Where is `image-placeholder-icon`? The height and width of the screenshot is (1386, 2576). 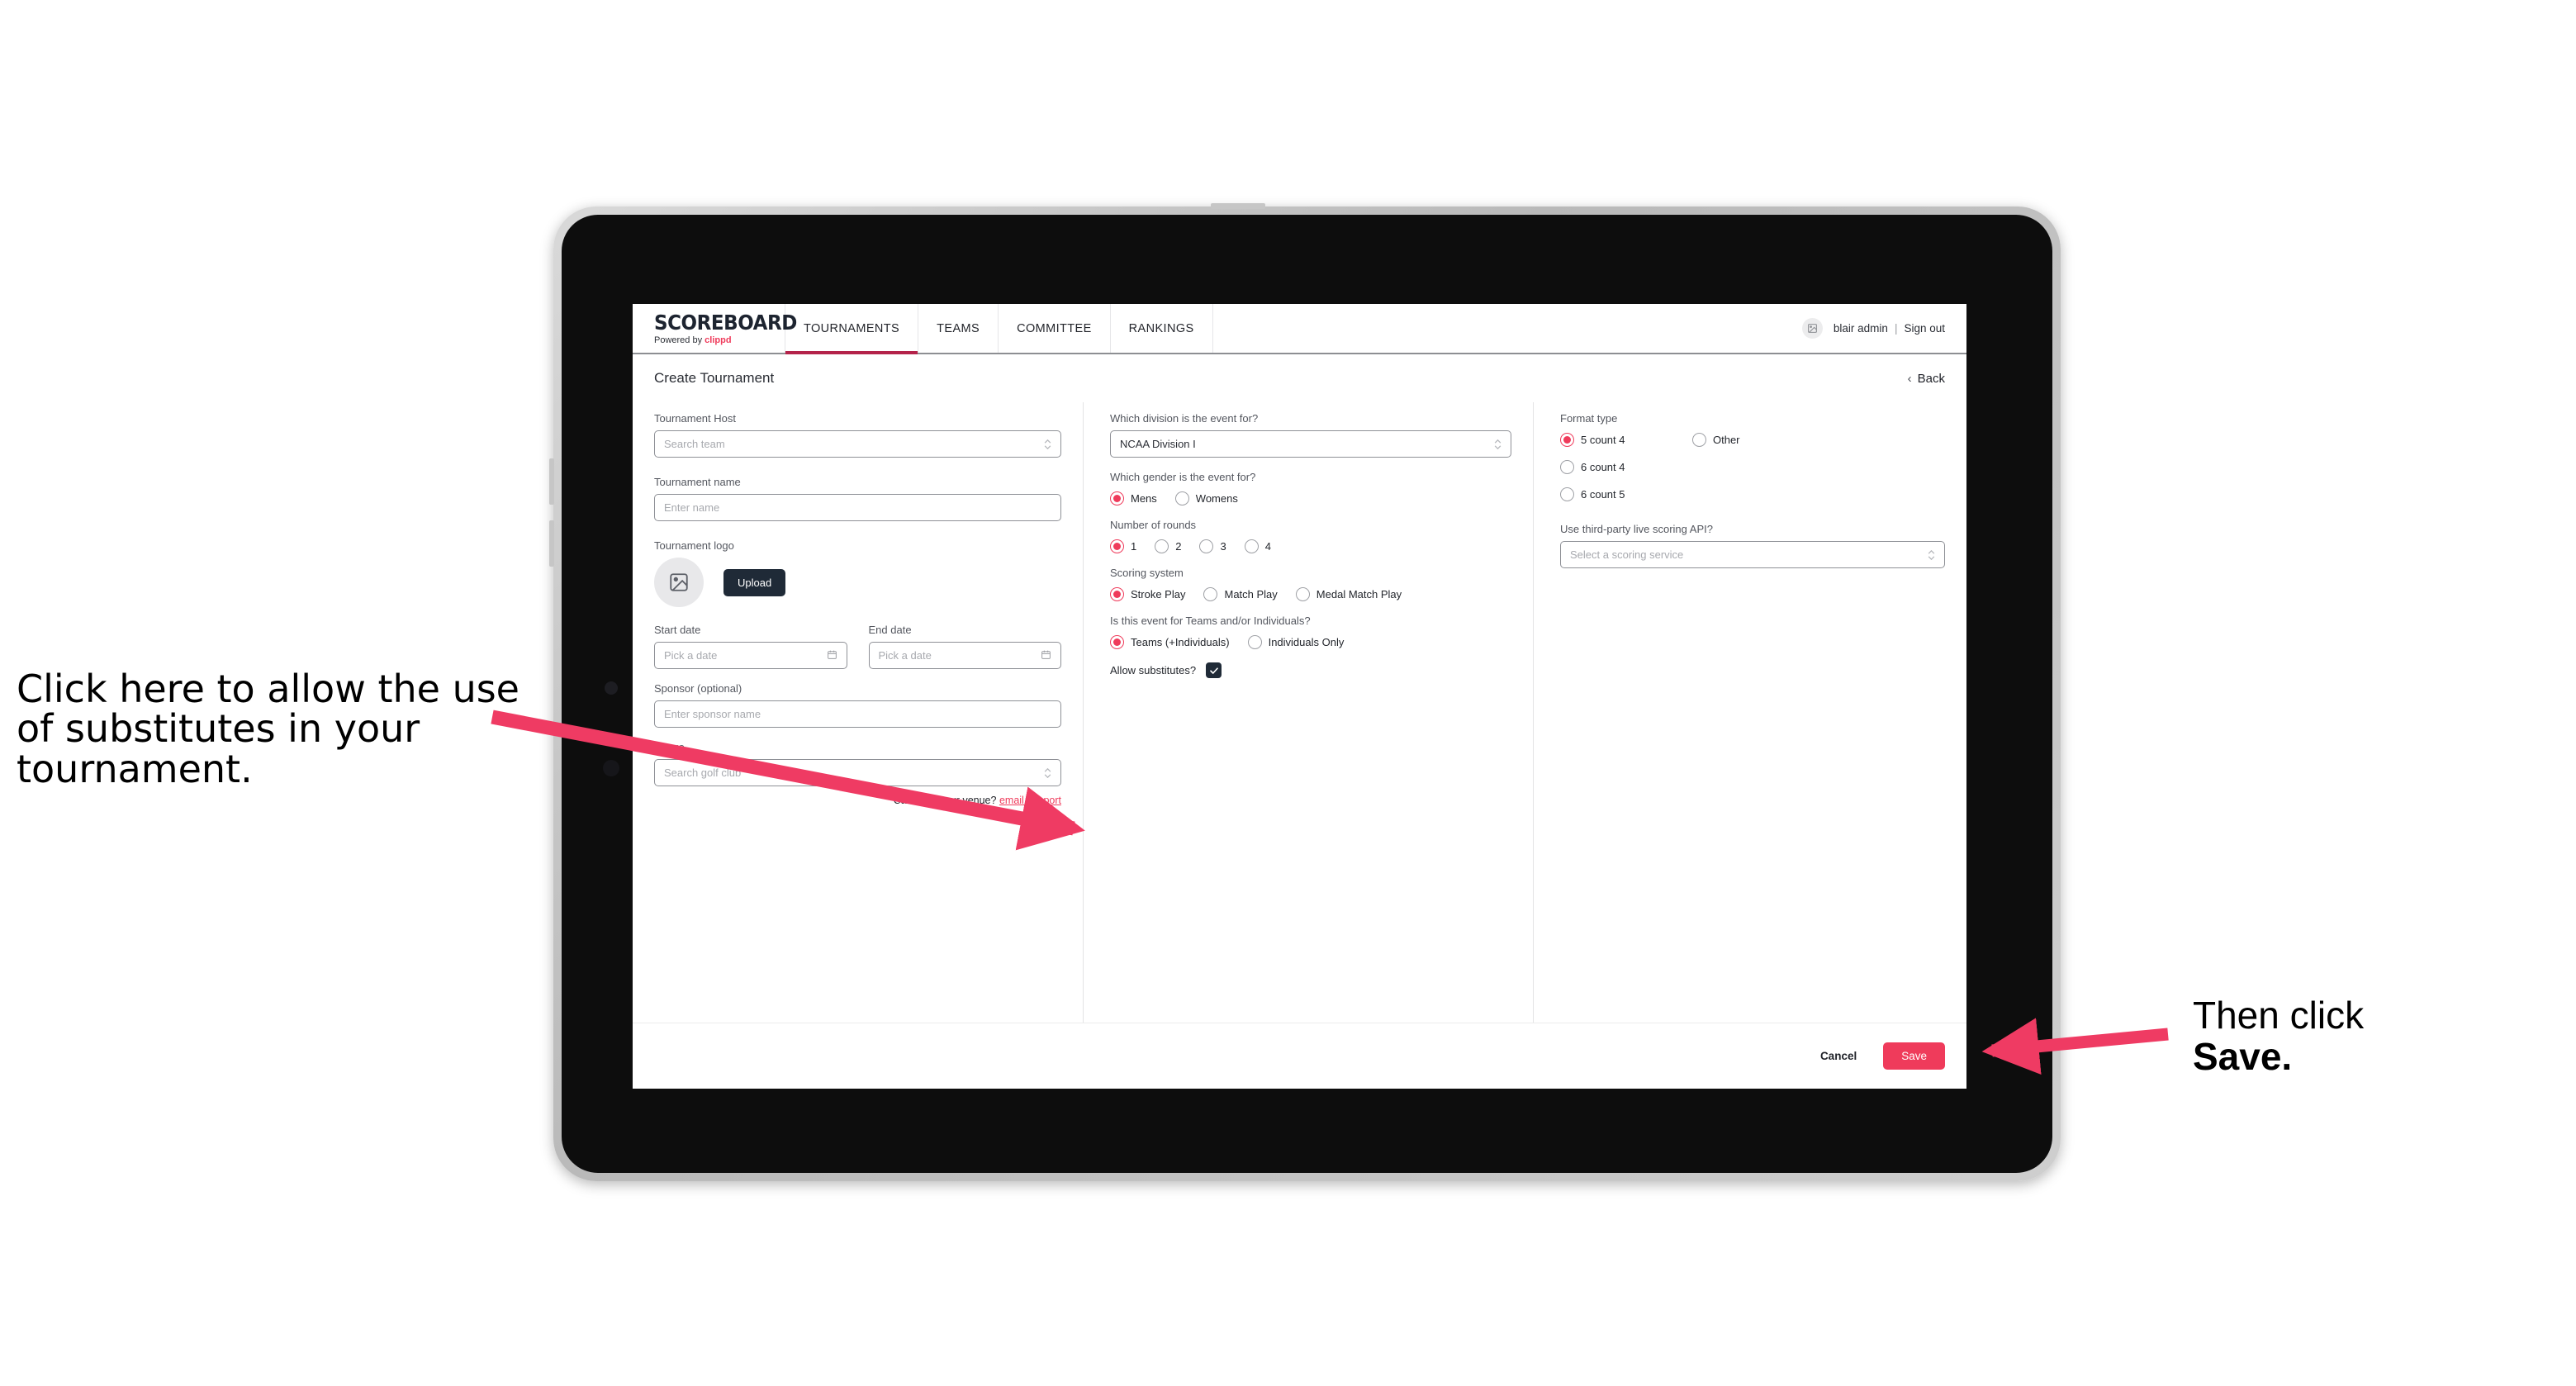
image-placeholder-icon is located at coordinates (679, 582).